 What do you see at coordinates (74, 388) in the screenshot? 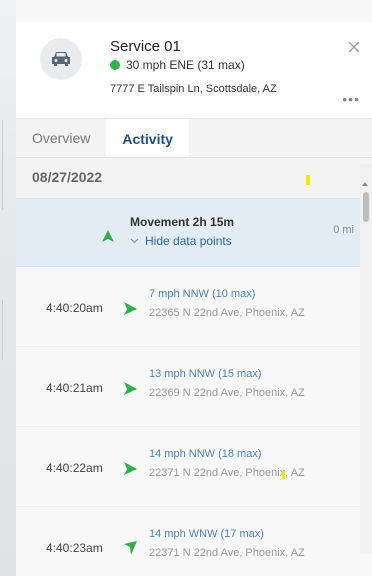
I see `point-time: 4:40:21am` at bounding box center [74, 388].